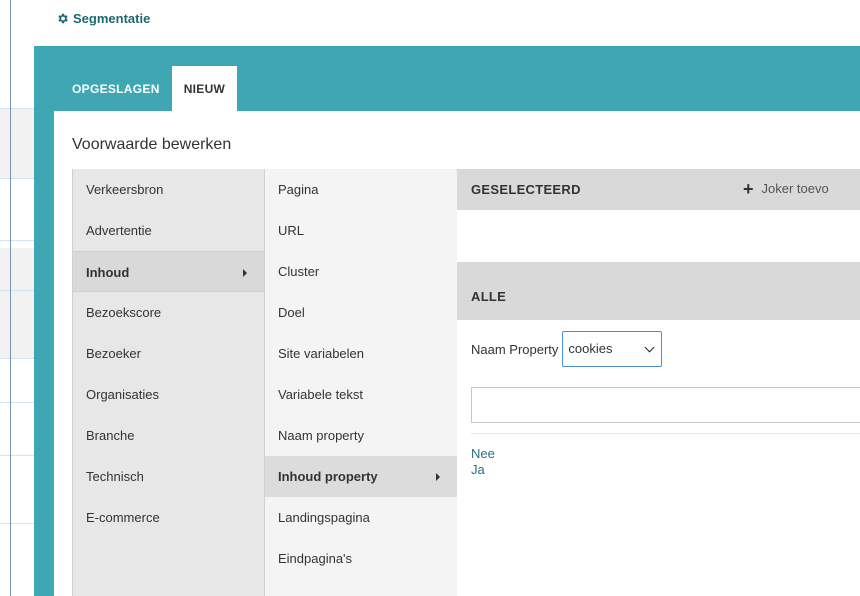  I want to click on background-app-strip, so click(17, 298).